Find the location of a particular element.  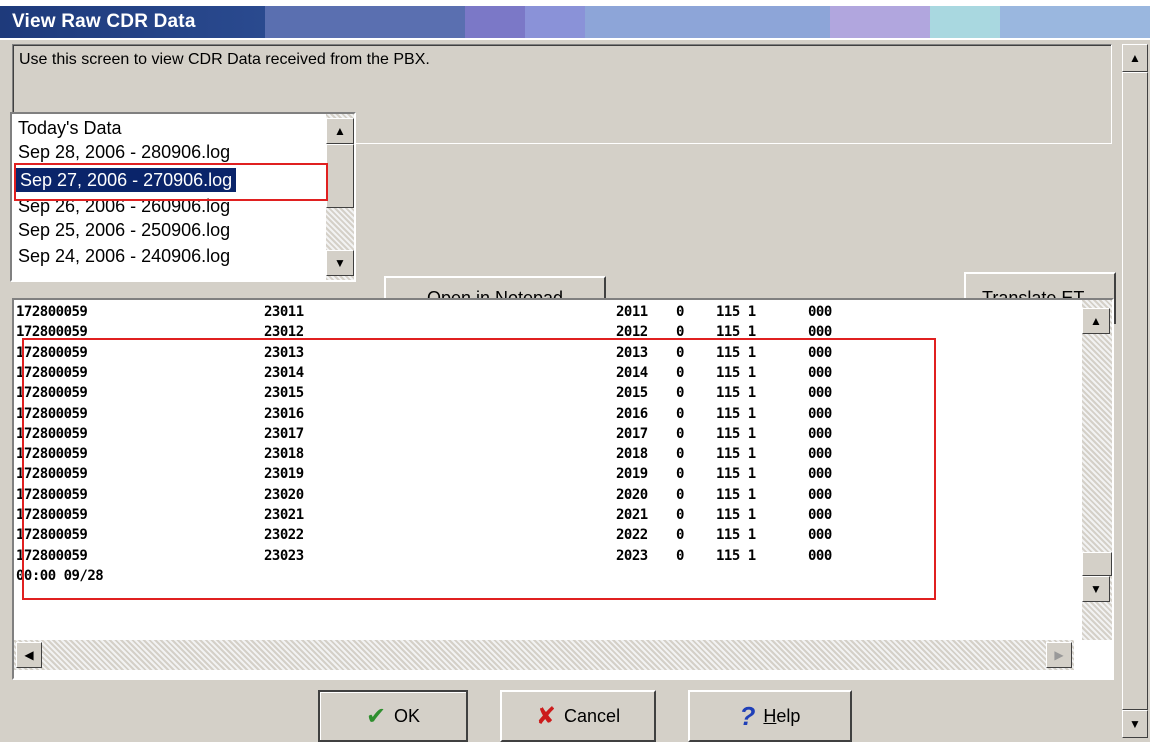

question-mark-icon: ? is located at coordinates (747, 715).